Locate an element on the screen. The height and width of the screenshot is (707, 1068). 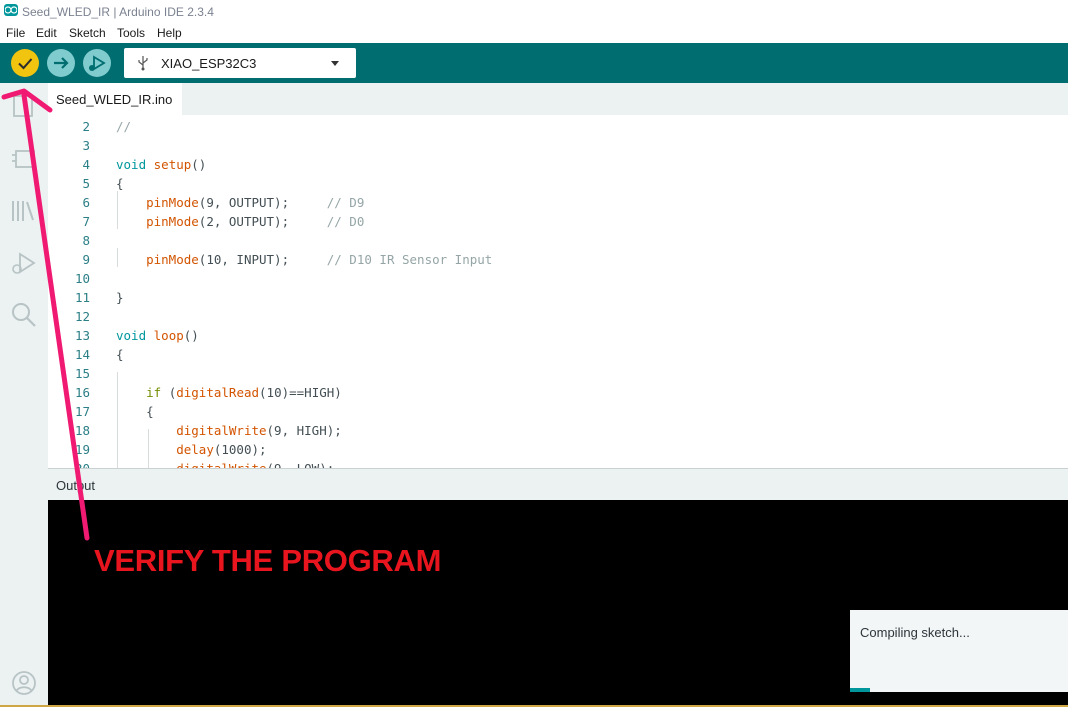
arduino-logo-icon is located at coordinates (11, 10).